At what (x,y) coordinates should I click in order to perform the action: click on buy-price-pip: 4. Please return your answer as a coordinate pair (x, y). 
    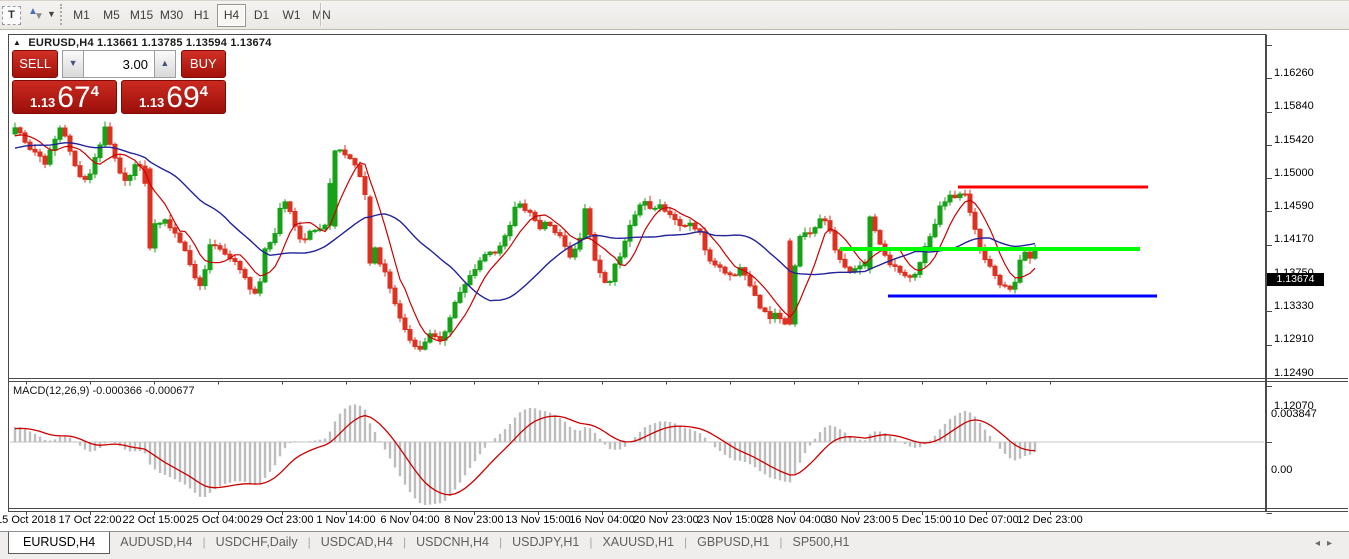
    Looking at the image, I should click on (204, 91).